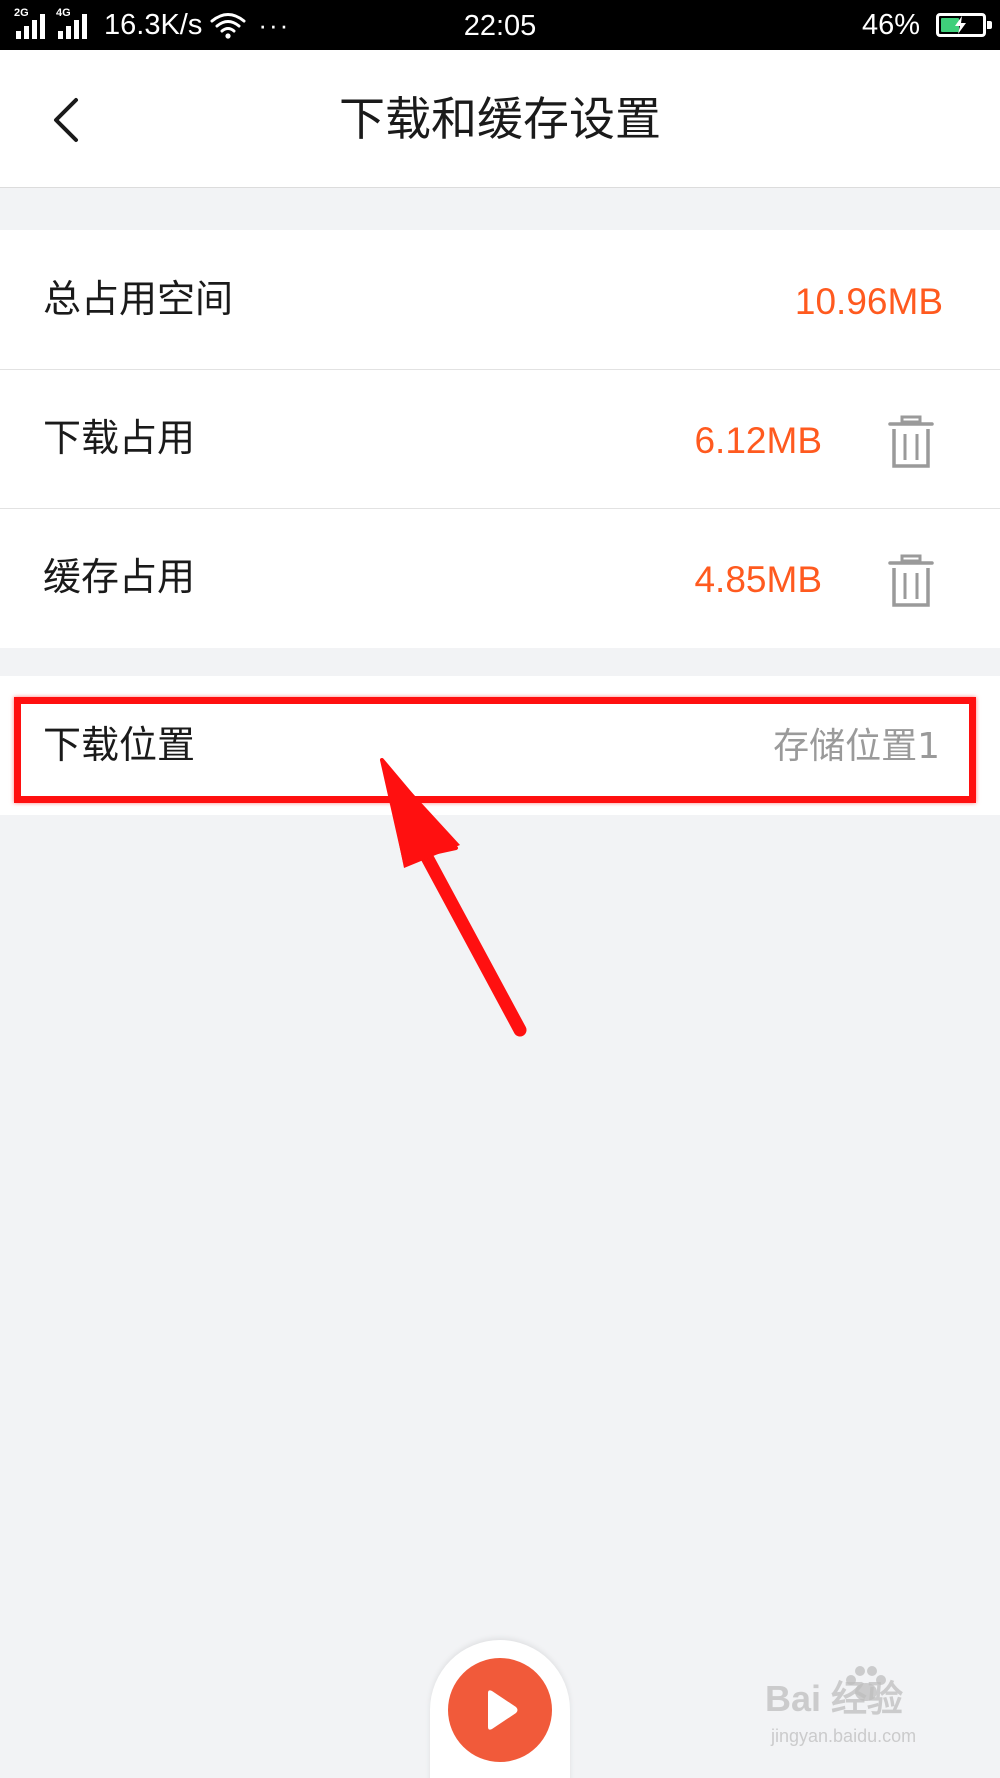  Describe the element at coordinates (138, 299) in the screenshot. I see `total-space-label: 总占用空间` at that location.